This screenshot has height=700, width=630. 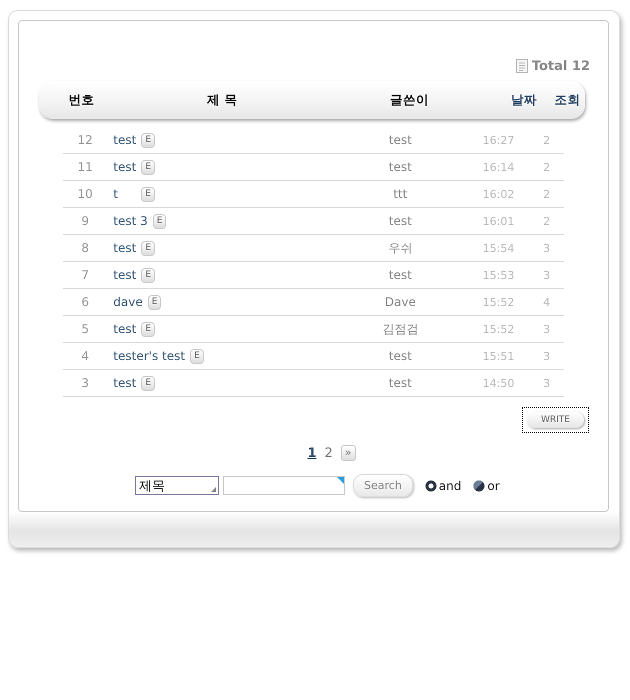 What do you see at coordinates (124, 194) in the screenshot?
I see `post-title-link: t` at bounding box center [124, 194].